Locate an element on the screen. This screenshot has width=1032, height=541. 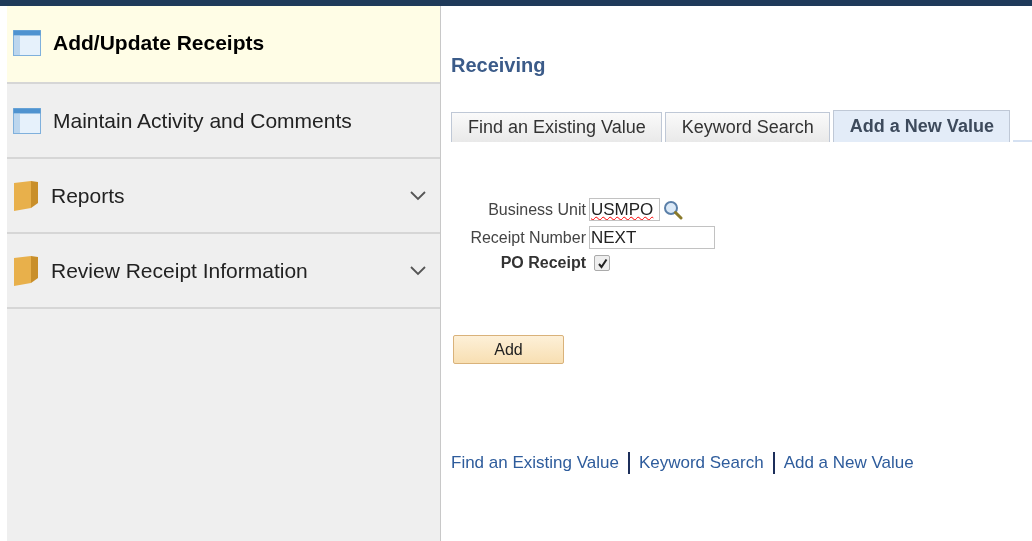
link: Keyword Search is located at coordinates (701, 463).